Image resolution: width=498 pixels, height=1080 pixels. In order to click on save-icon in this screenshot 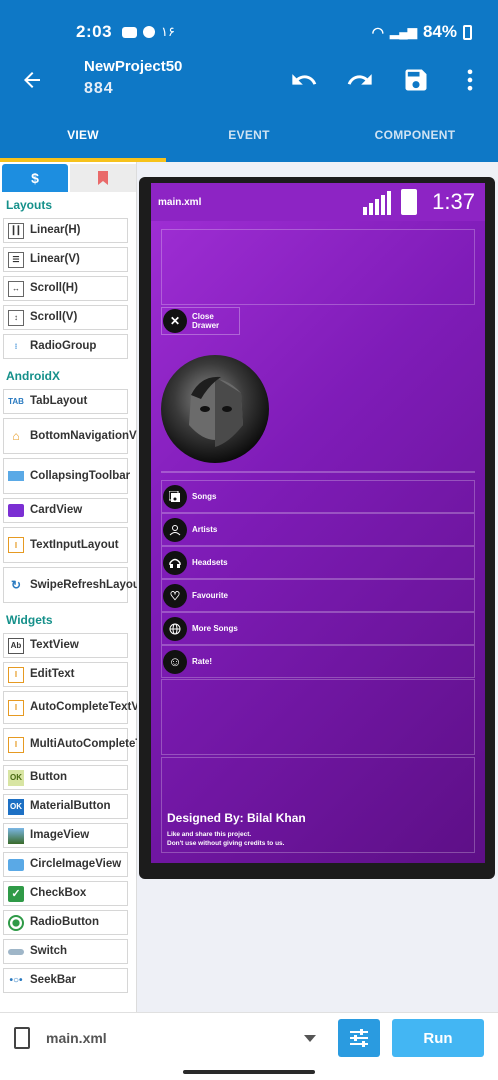, I will do `click(416, 80)`.